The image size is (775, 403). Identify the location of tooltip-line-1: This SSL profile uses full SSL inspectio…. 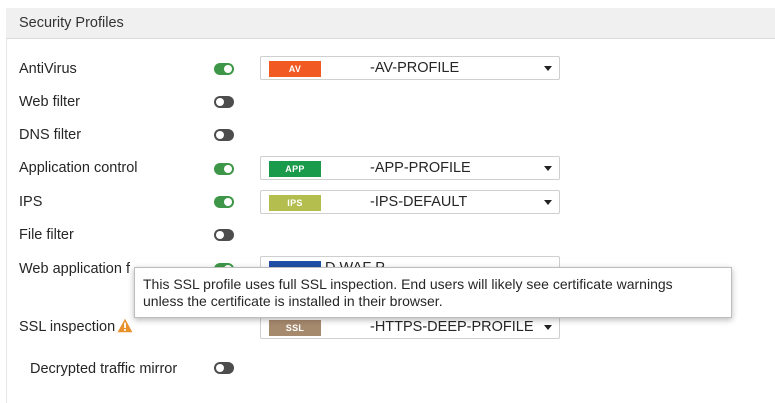
(408, 284).